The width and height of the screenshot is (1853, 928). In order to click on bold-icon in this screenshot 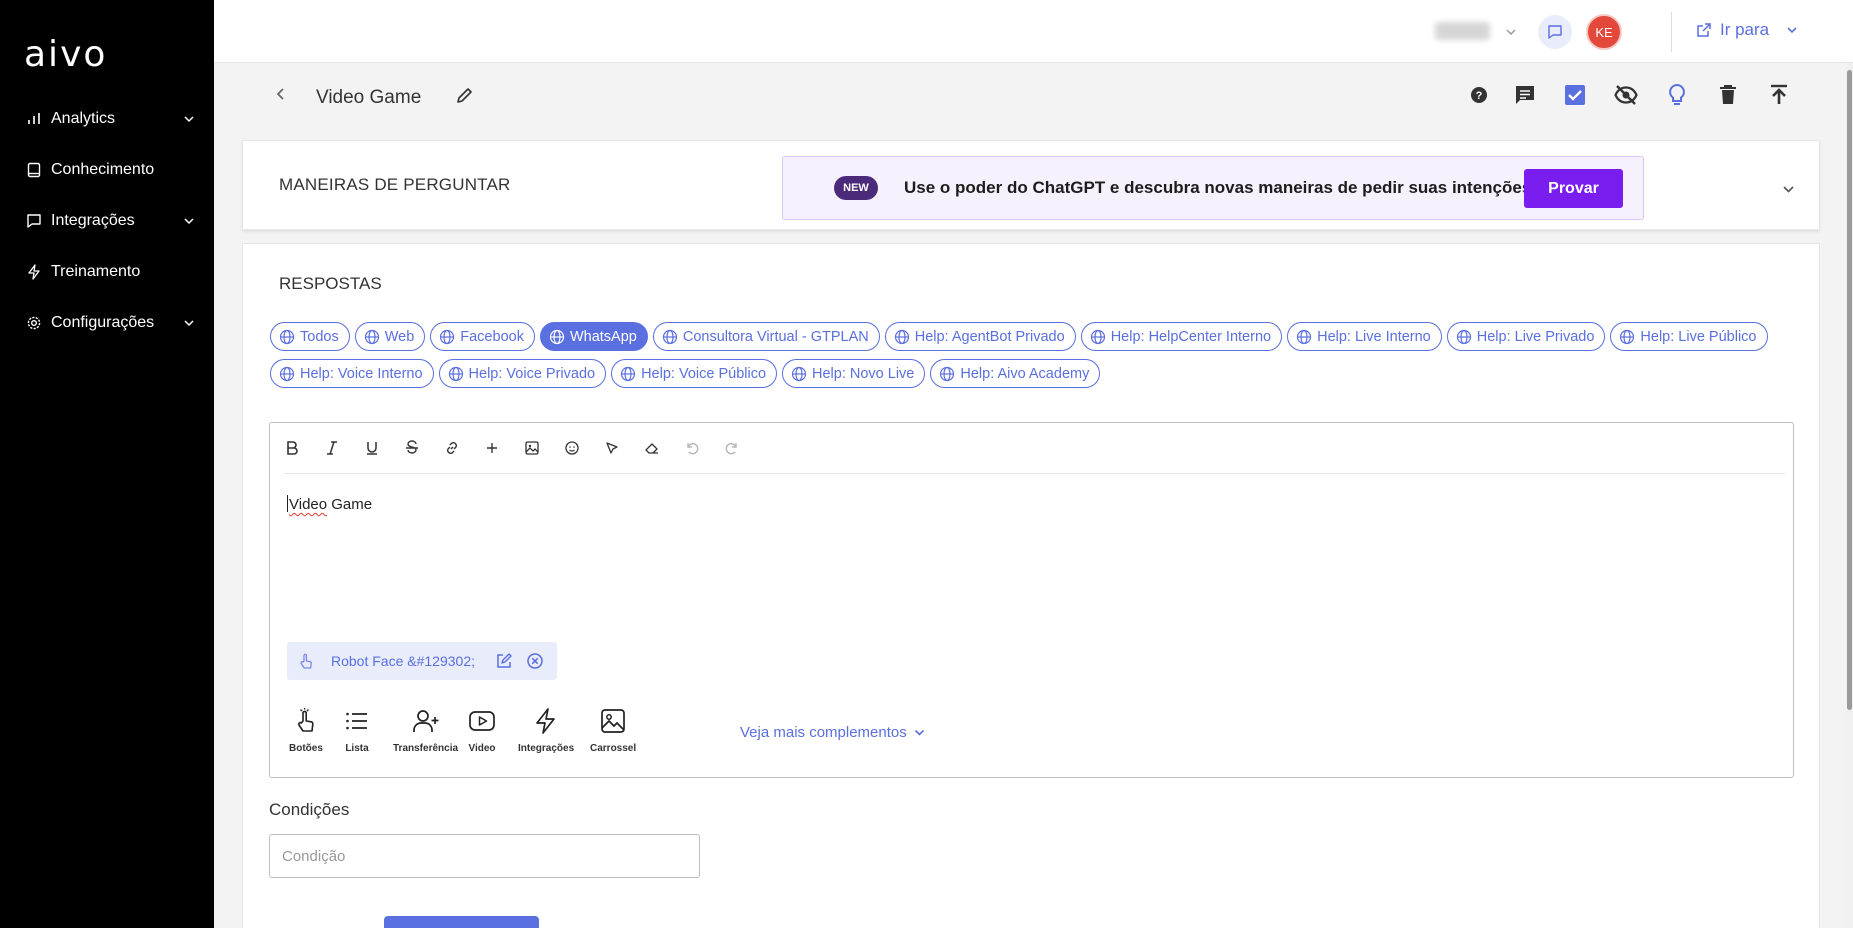, I will do `click(292, 448)`.